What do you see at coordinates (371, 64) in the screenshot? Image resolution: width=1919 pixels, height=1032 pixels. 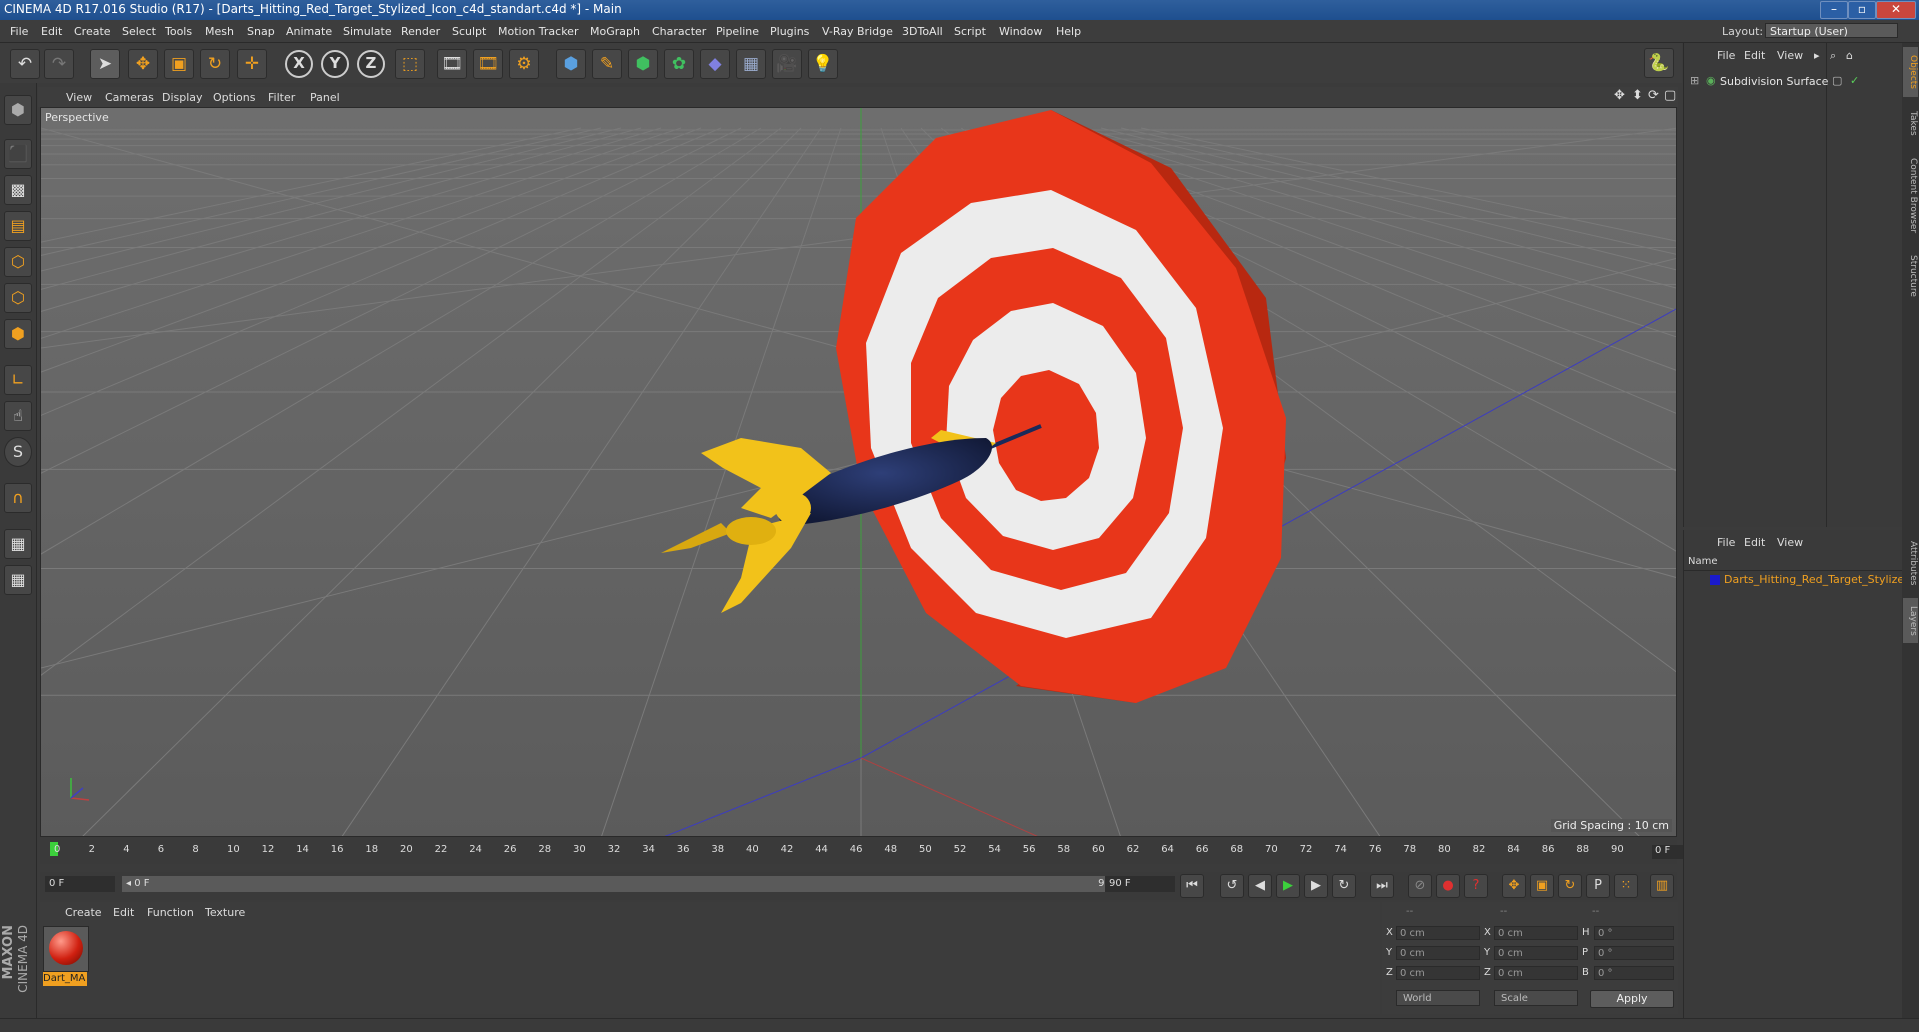 I see `axis-z-button: Z` at bounding box center [371, 64].